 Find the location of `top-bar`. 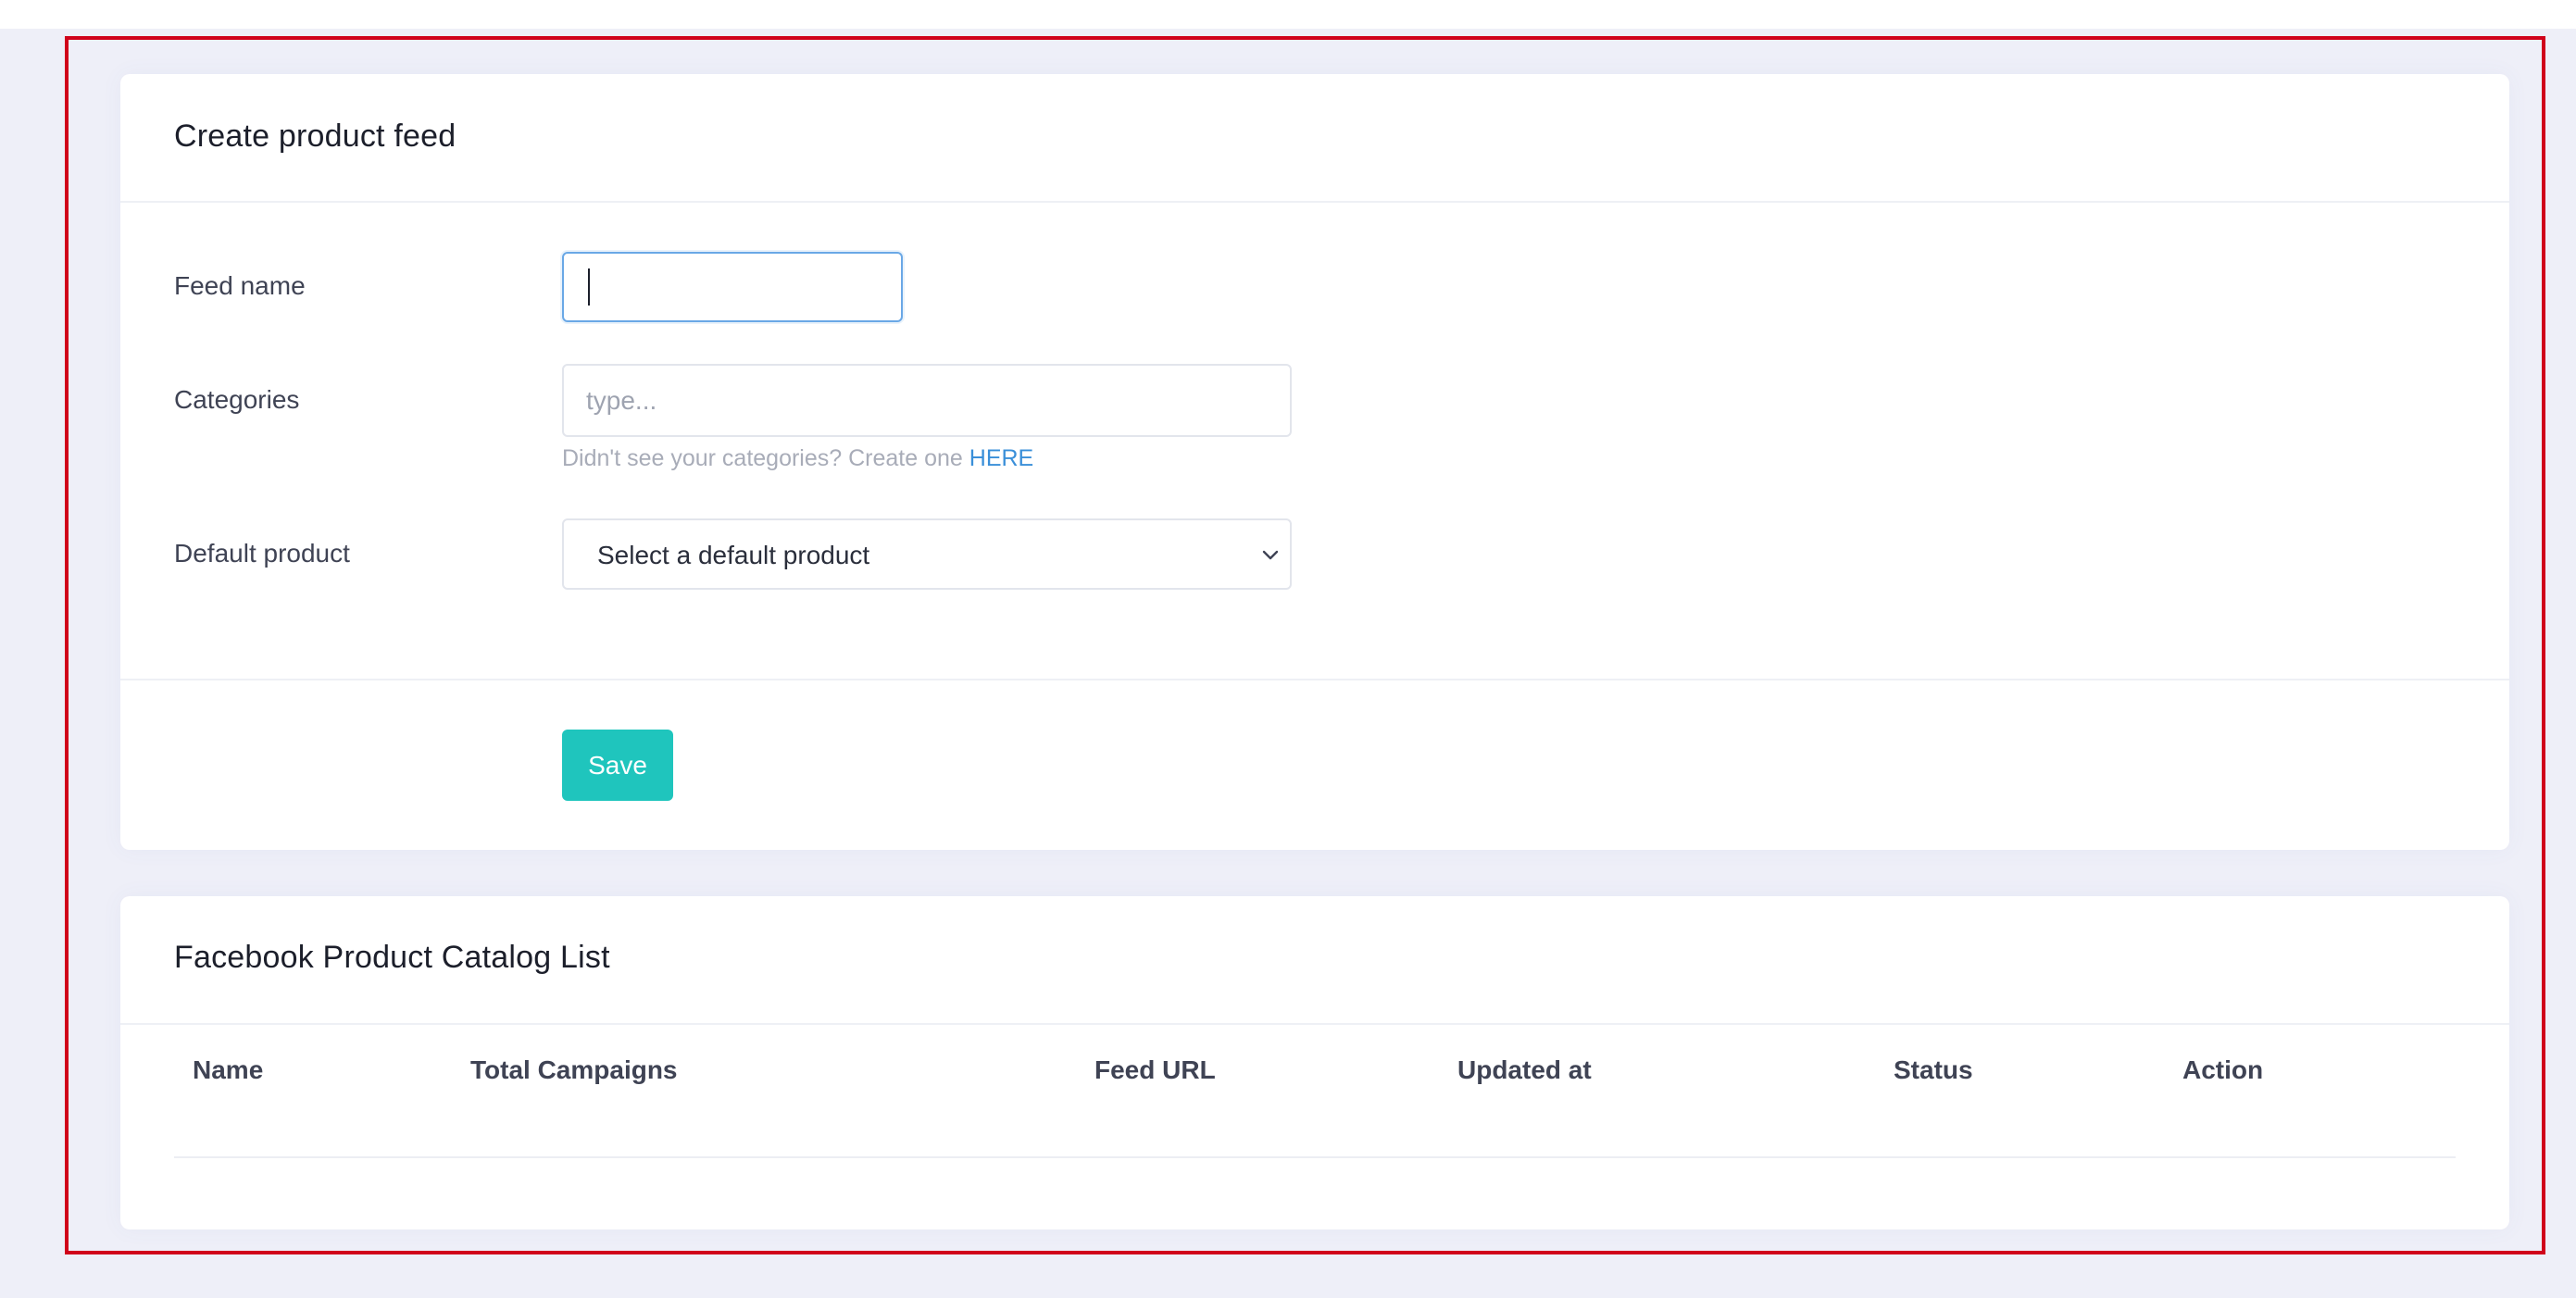

top-bar is located at coordinates (1288, 14).